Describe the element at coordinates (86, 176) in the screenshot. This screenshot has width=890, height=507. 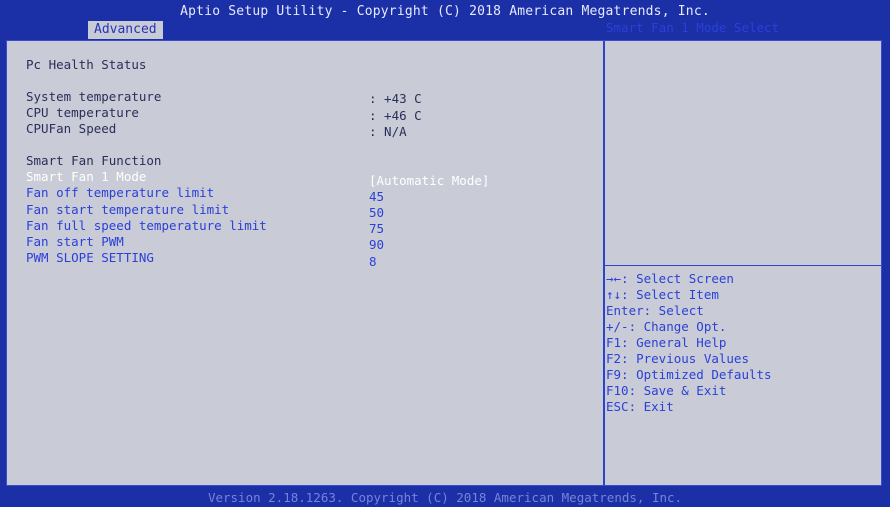
I see `setting-smart-fan-1-mode: Smart Fan 1 Mode` at that location.